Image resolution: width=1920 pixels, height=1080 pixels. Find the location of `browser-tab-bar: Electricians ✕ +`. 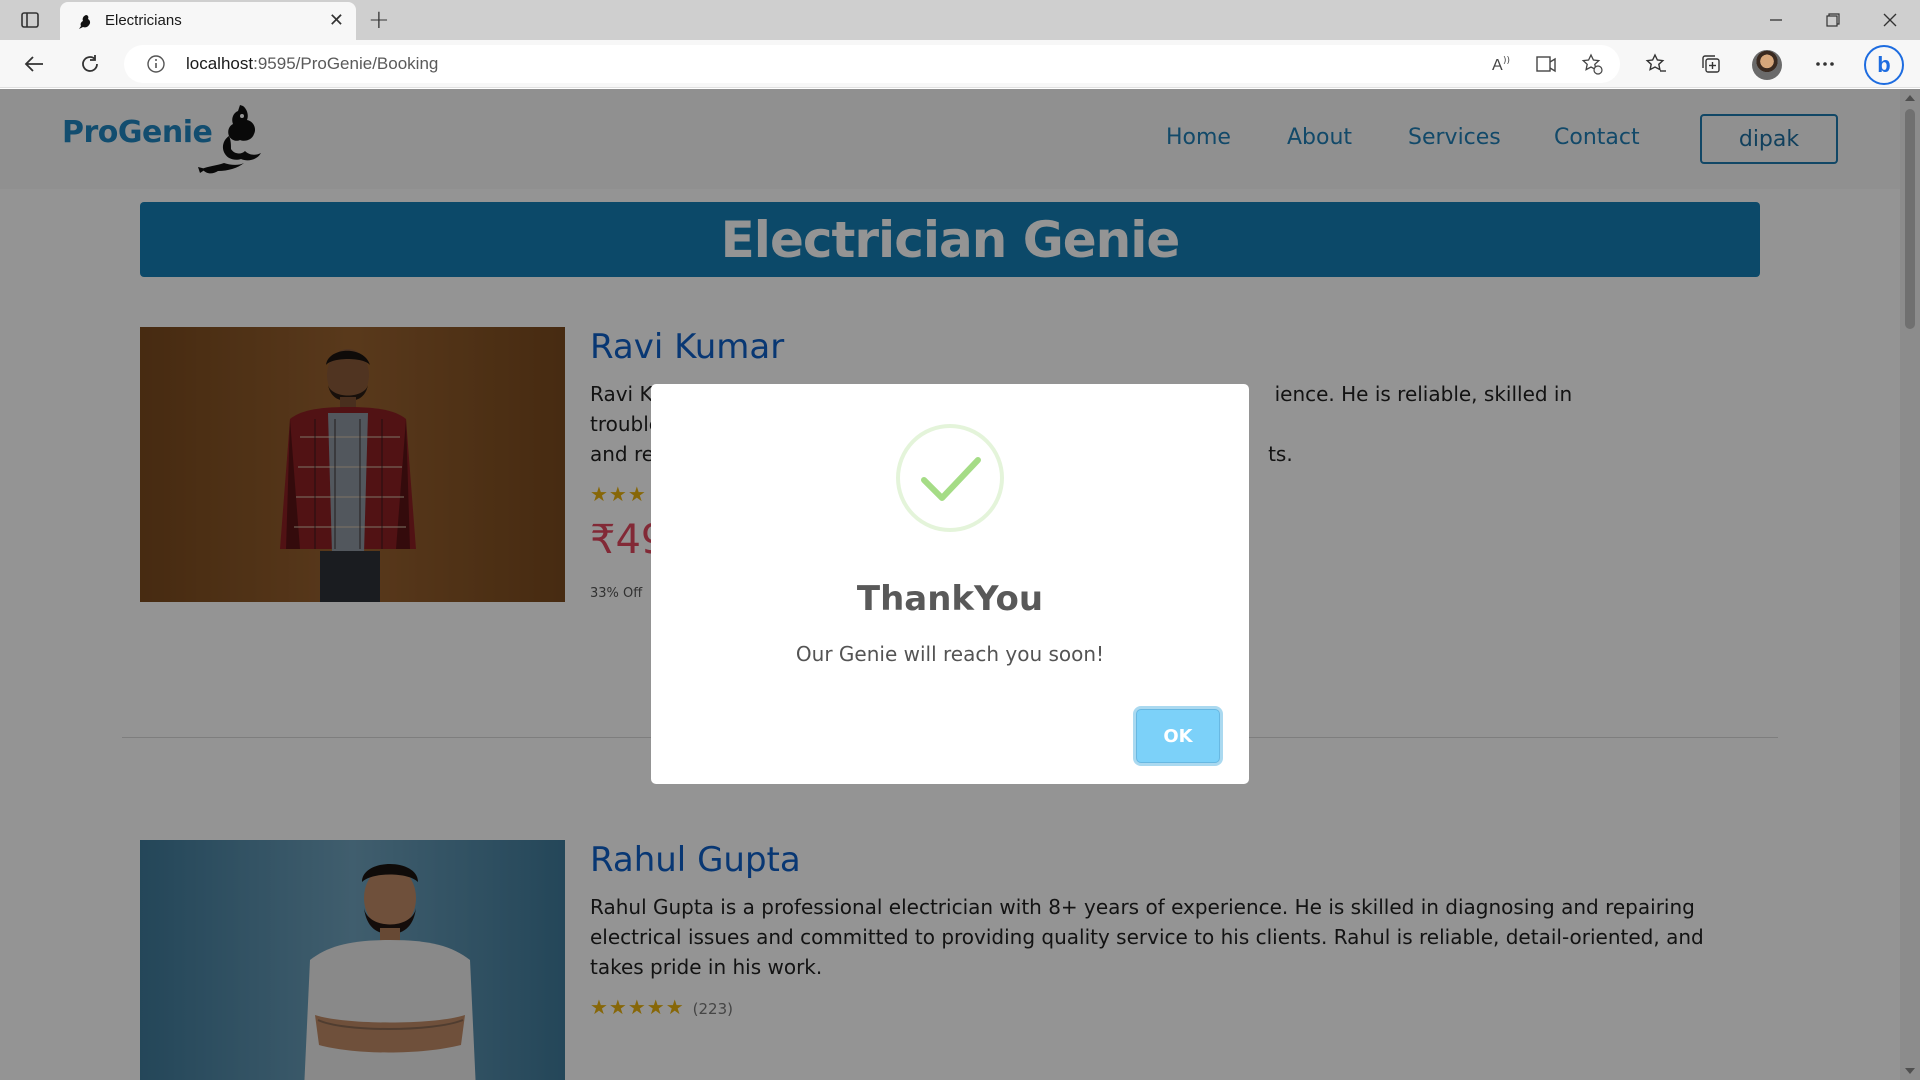

browser-tab-bar: Electricians ✕ + is located at coordinates (960, 20).